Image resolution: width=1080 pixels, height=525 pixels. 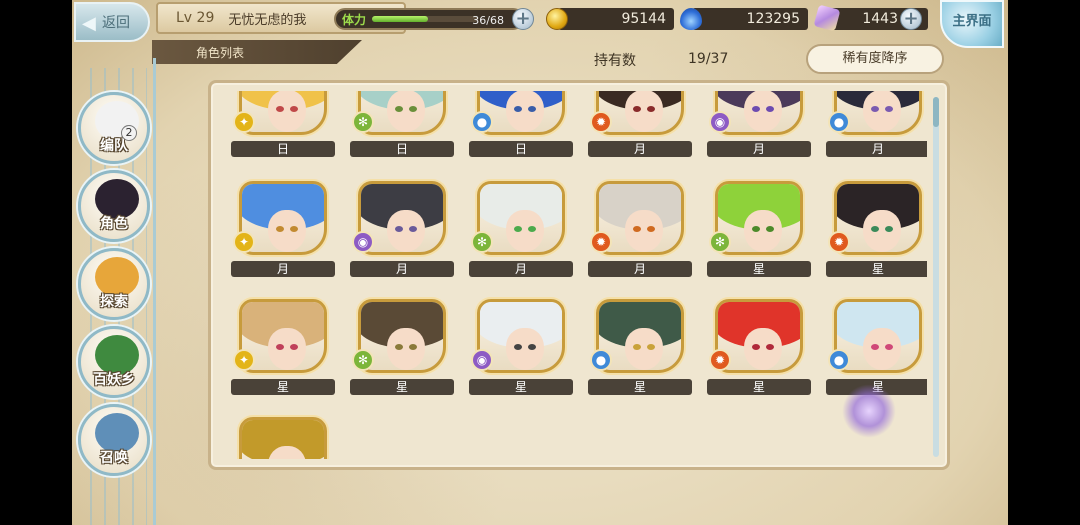 What do you see at coordinates (936, 277) in the screenshot?
I see `grid-scrollbar` at bounding box center [936, 277].